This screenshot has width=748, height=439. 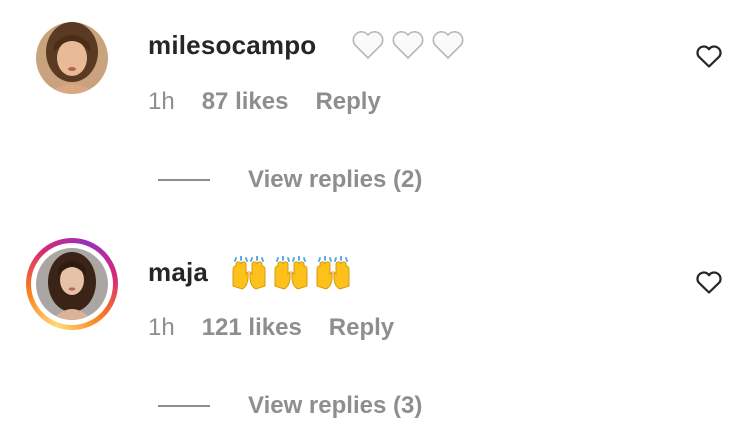 I want to click on story-ring, so click(x=72, y=284).